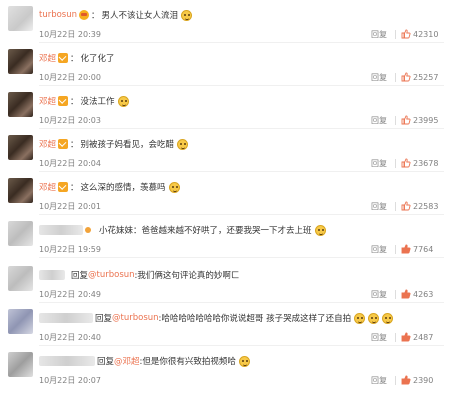  Describe the element at coordinates (70, 337) in the screenshot. I see `timestamp: 10月22日 20:40` at that location.